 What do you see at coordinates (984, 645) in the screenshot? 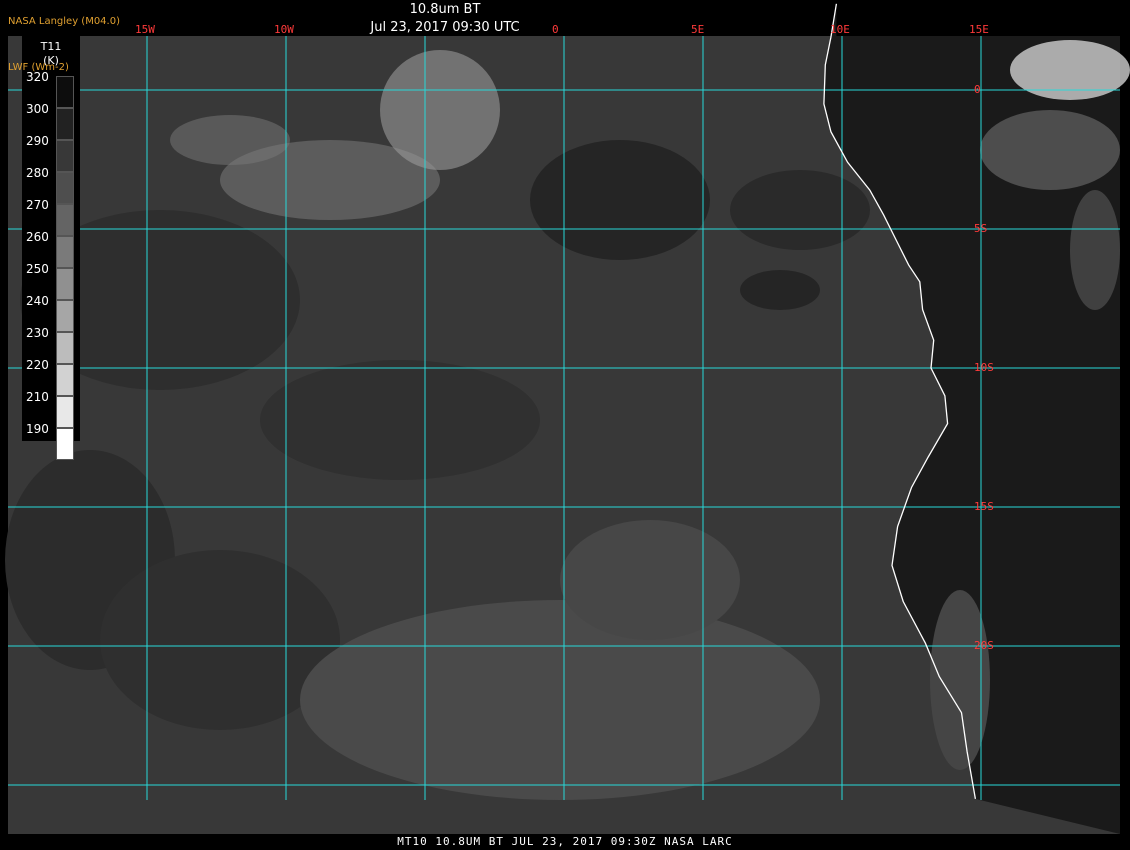
I see `latitude-label: 20S` at bounding box center [984, 645].